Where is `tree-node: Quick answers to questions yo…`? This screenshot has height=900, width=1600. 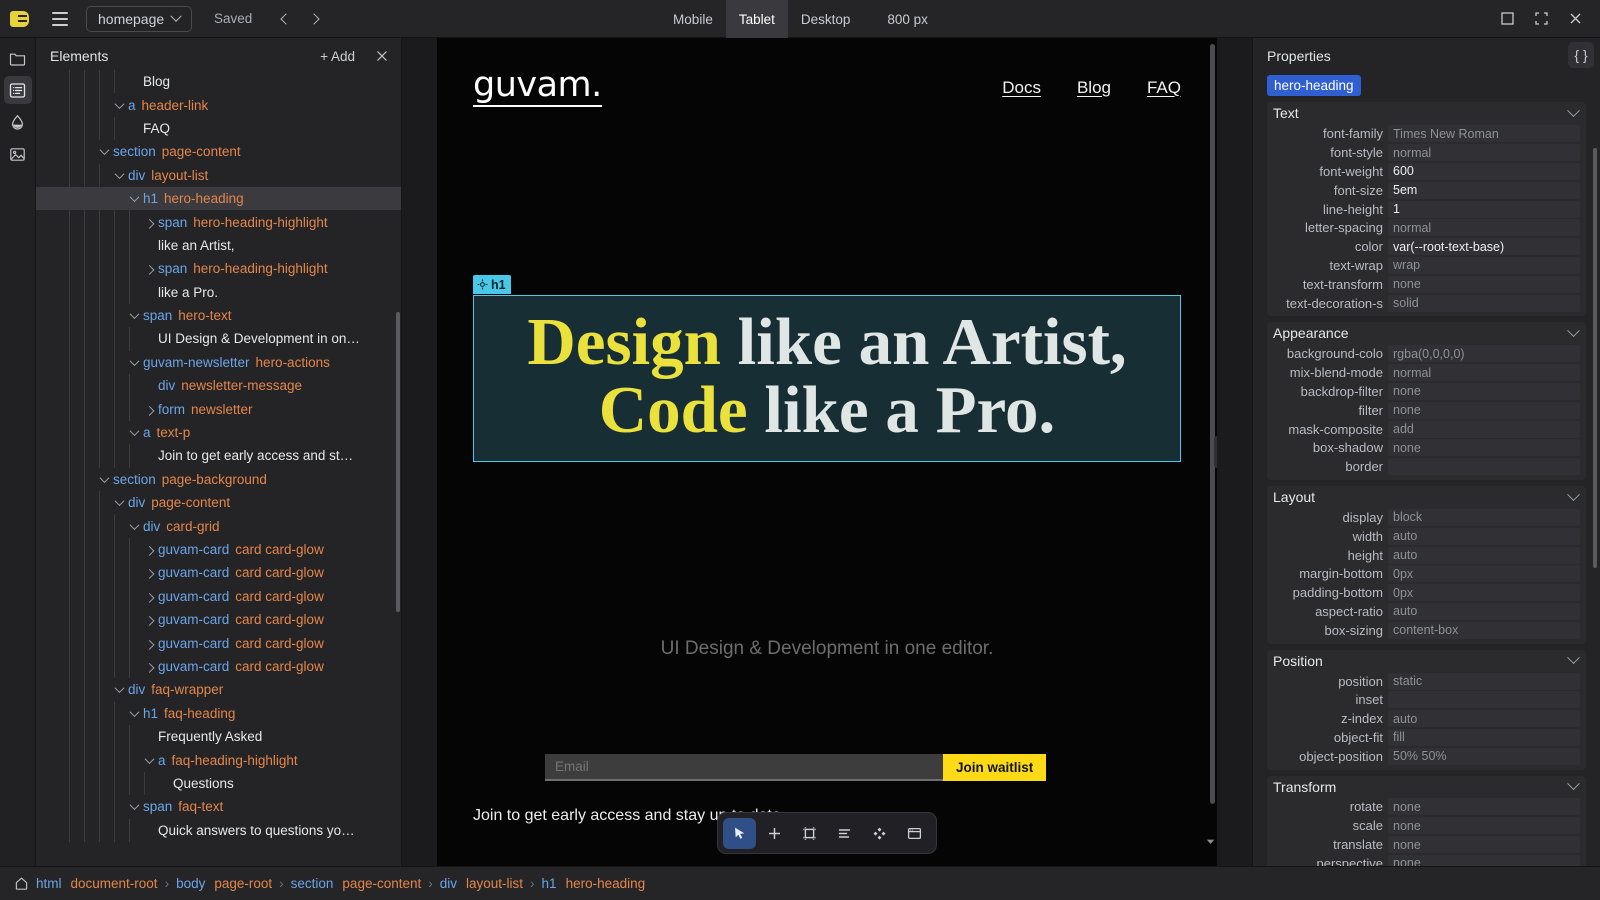
tree-node: Quick answers to questions yo… is located at coordinates (218, 830).